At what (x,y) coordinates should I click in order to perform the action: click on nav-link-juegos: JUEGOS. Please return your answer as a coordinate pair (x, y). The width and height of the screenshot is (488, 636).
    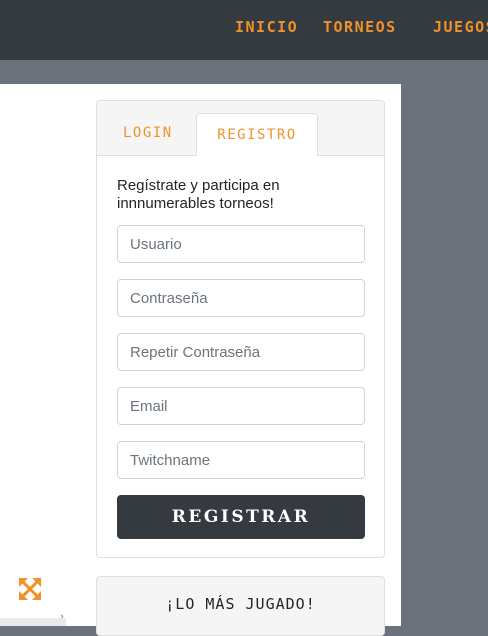
    Looking at the image, I should click on (460, 27).